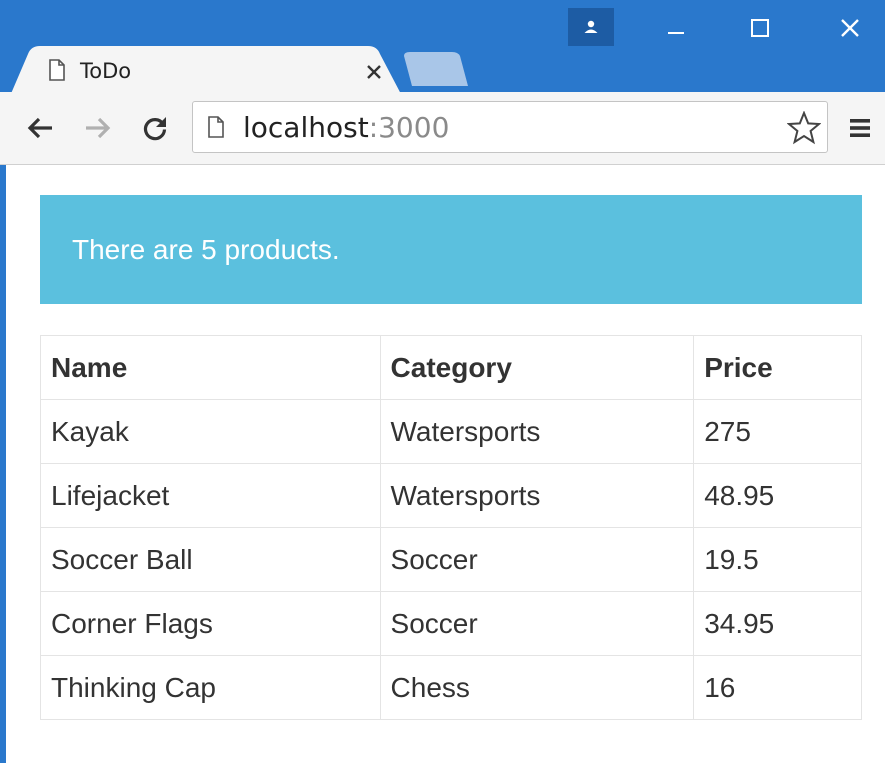 The image size is (885, 763). What do you see at coordinates (409, 127) in the screenshot?
I see `url-port: :3000` at bounding box center [409, 127].